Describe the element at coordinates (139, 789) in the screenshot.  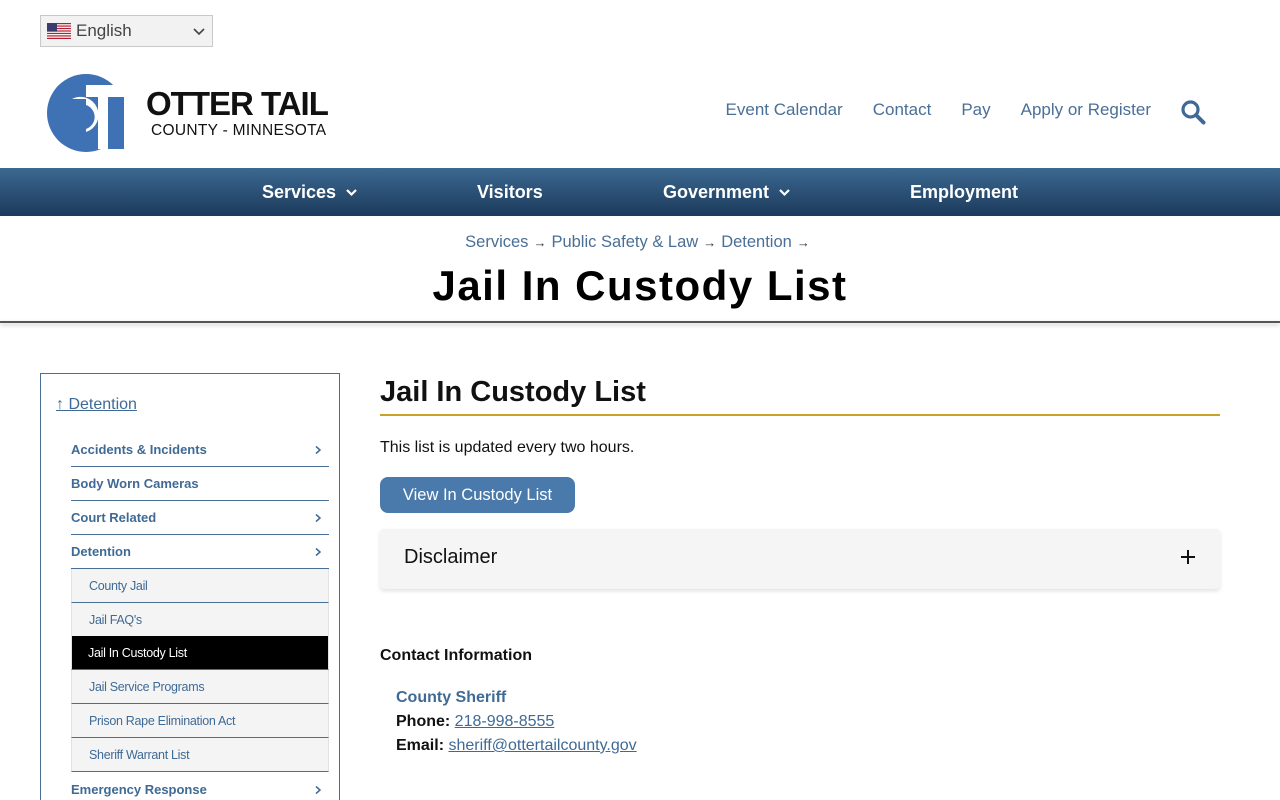
I see `sidebar-item-label: Emergency Response` at that location.